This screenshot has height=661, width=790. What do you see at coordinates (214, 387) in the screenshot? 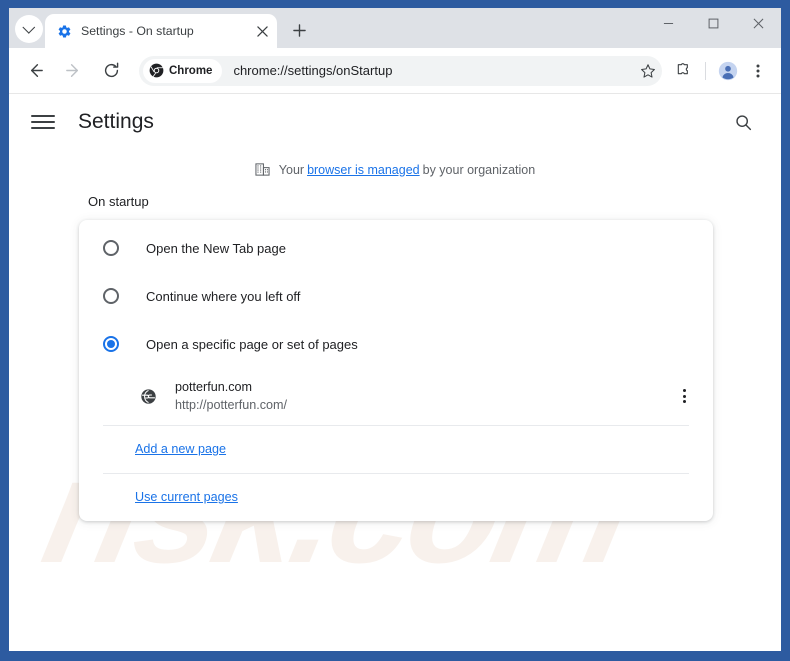
I see `startup-site-name: potterfun.com` at bounding box center [214, 387].